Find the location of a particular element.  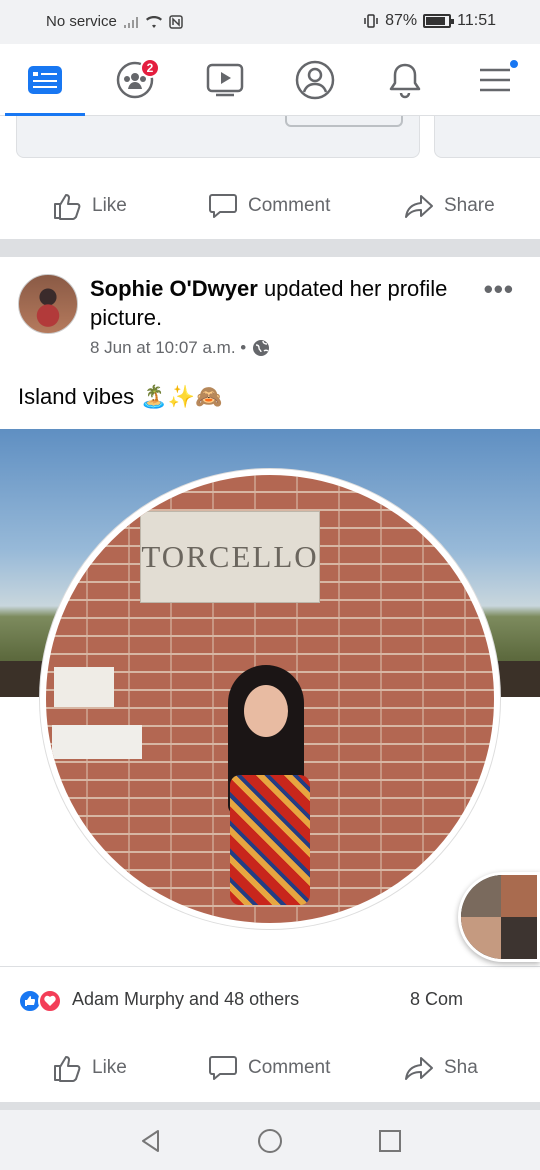

watch-icon is located at coordinates (225, 80).